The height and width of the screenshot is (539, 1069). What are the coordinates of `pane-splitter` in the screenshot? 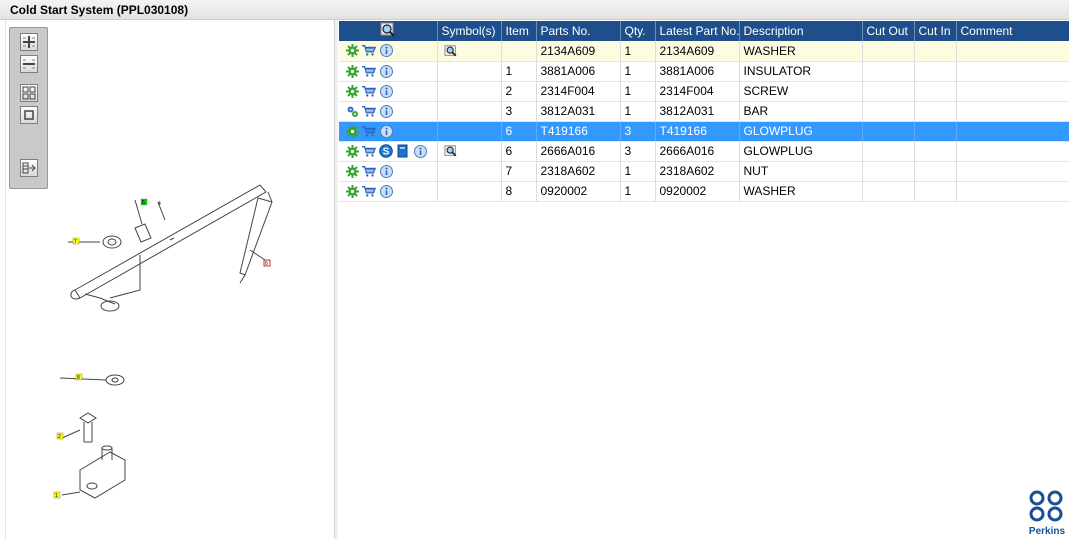 It's located at (336, 279).